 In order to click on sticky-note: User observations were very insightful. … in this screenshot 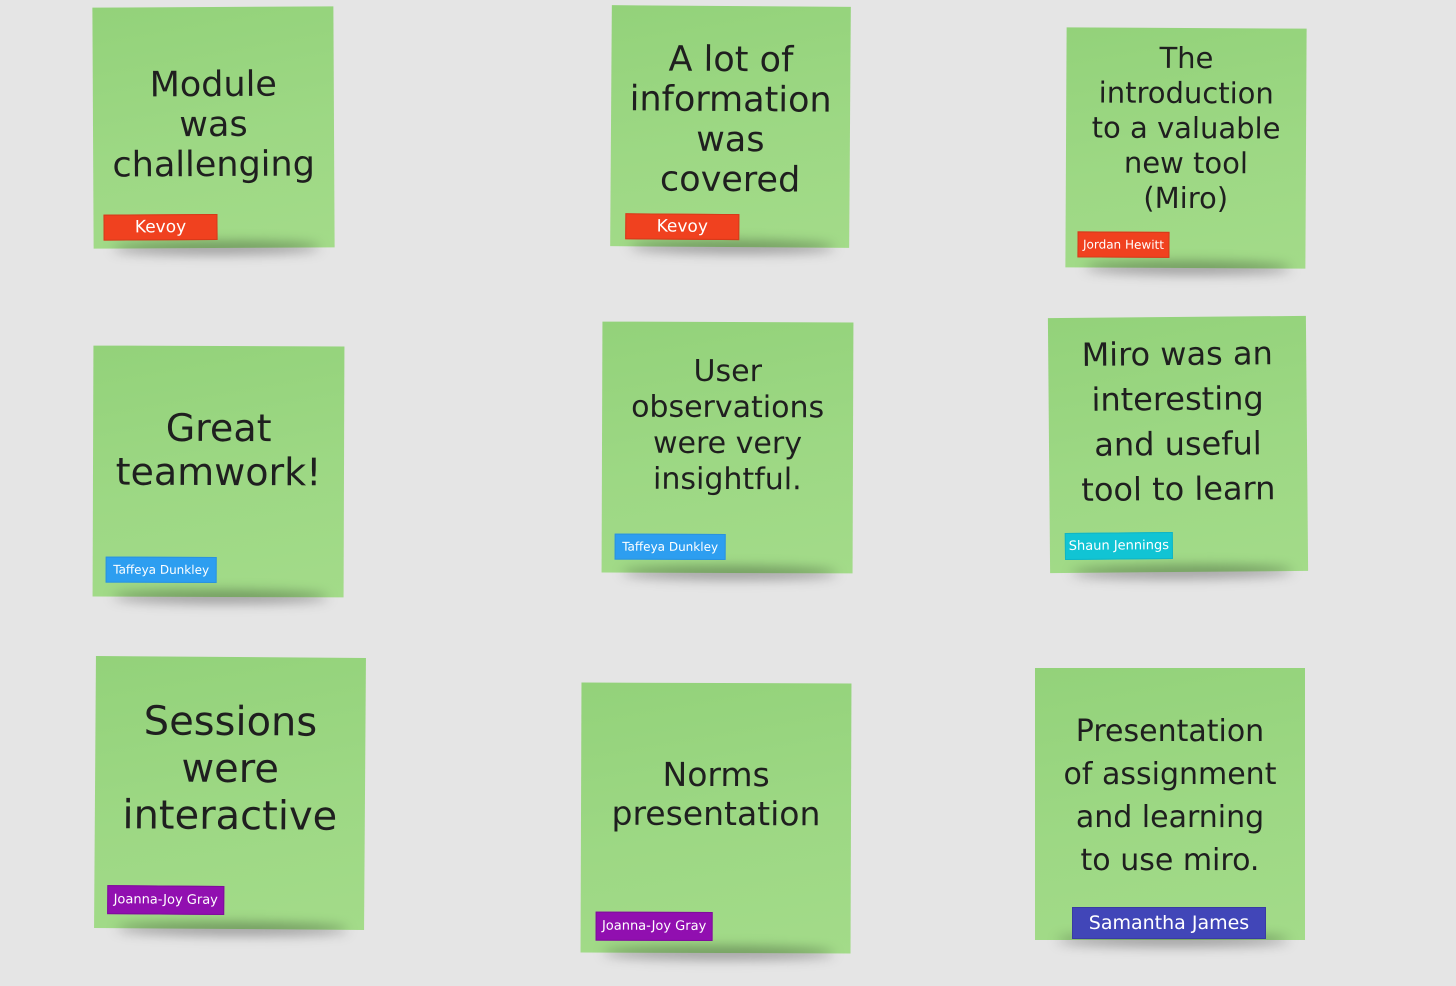, I will do `click(727, 447)`.